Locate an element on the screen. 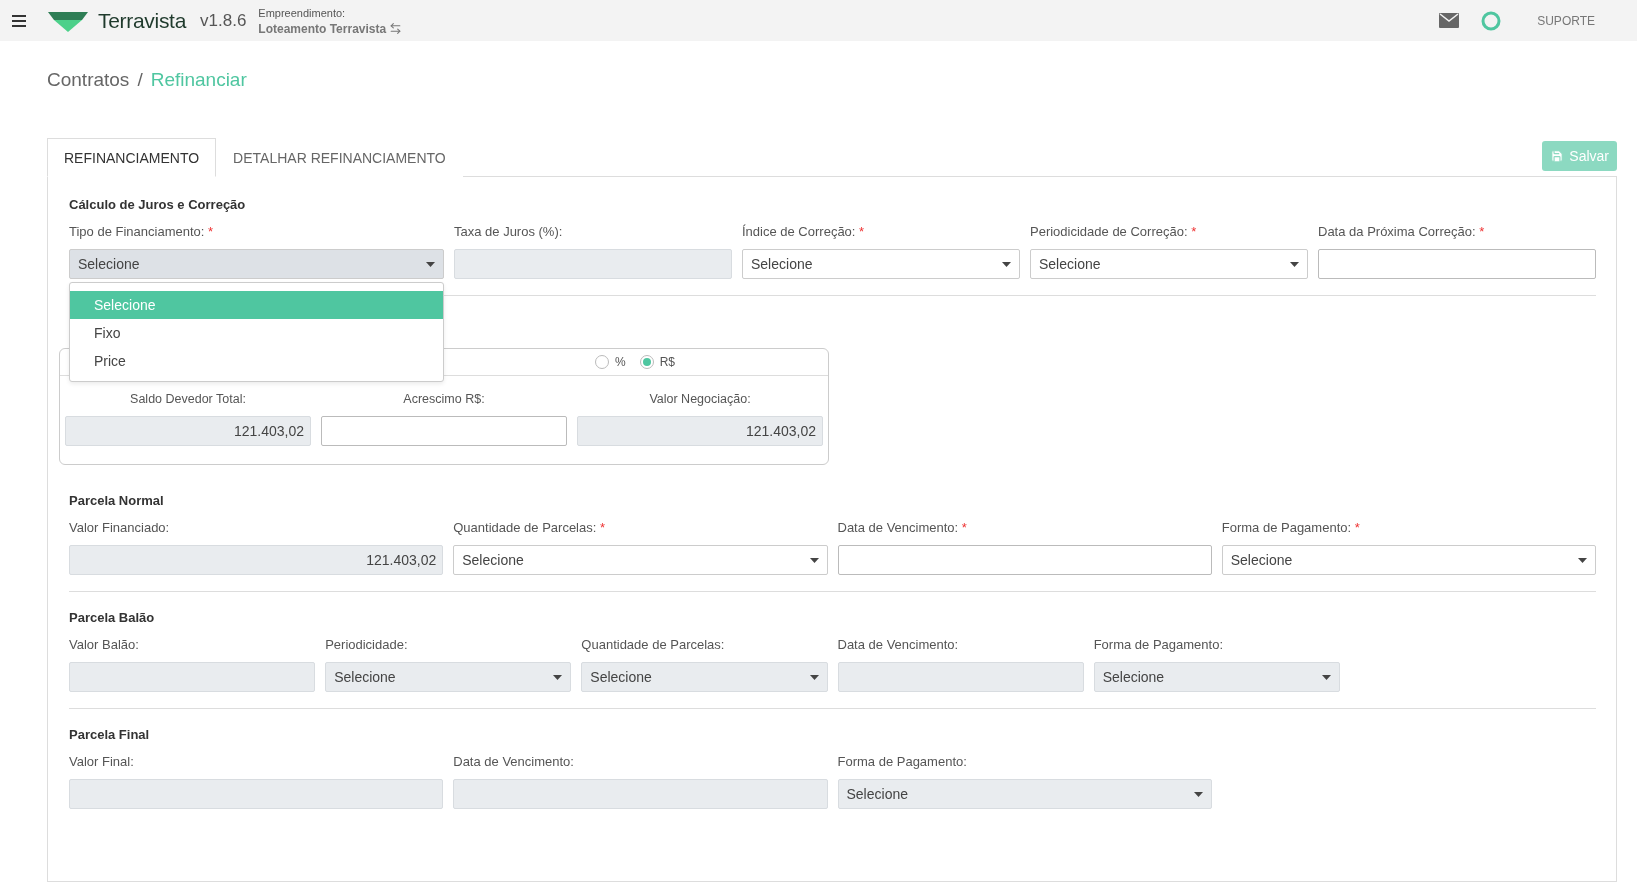 The width and height of the screenshot is (1637, 882). field-label: Saldo Devedor Total: is located at coordinates (188, 399).